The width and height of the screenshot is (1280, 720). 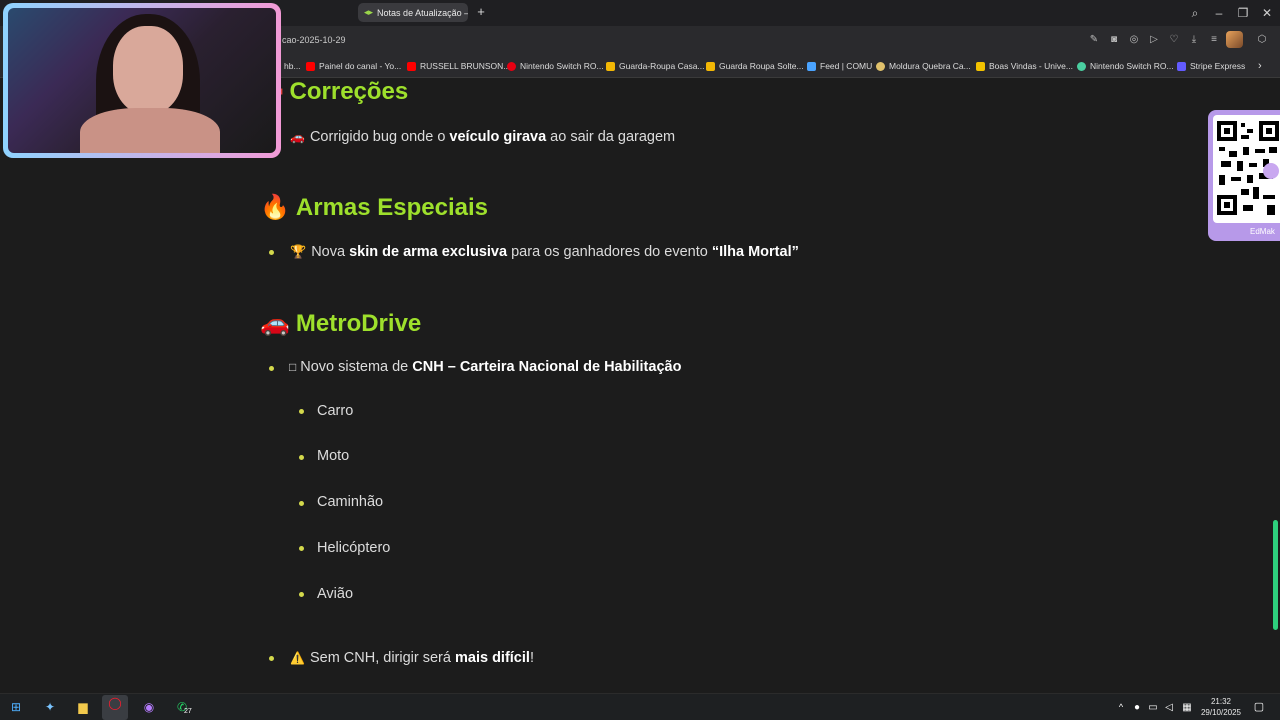 What do you see at coordinates (149, 707) in the screenshot?
I see `discord-icon: ◉` at bounding box center [149, 707].